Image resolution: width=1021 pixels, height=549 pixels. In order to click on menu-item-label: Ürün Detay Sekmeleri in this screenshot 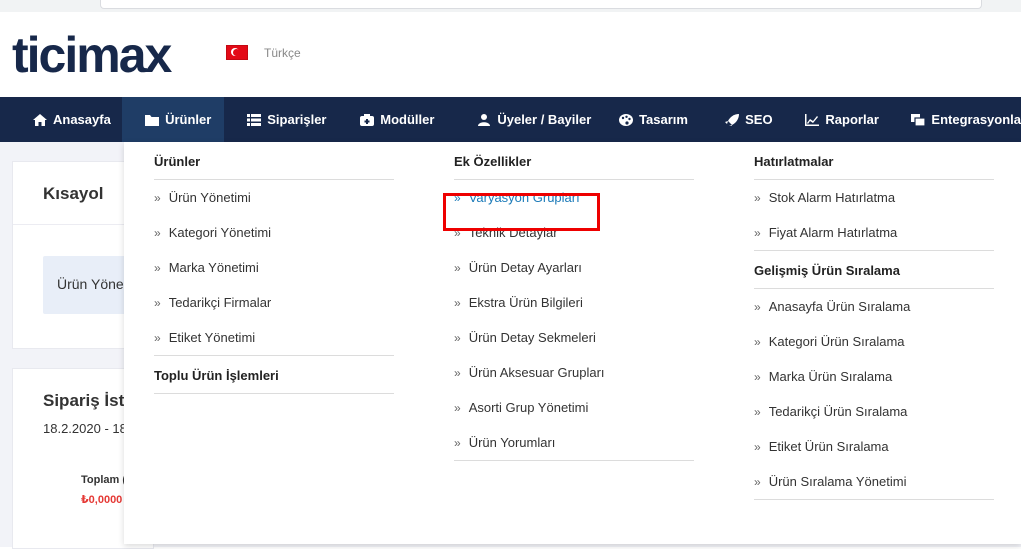, I will do `click(532, 337)`.